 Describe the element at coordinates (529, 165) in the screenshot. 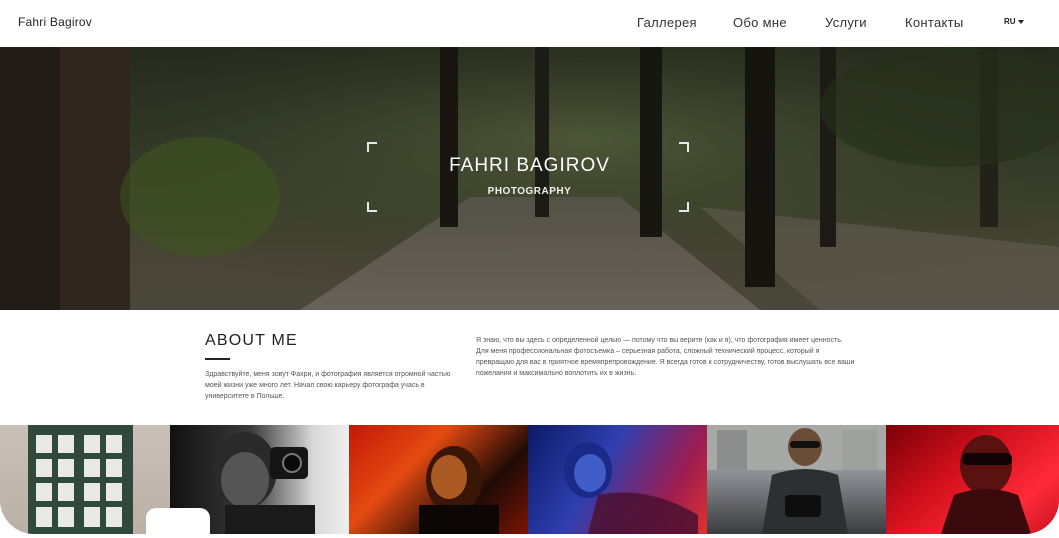

I see `hero-title: FAHRI BAGIROV` at that location.